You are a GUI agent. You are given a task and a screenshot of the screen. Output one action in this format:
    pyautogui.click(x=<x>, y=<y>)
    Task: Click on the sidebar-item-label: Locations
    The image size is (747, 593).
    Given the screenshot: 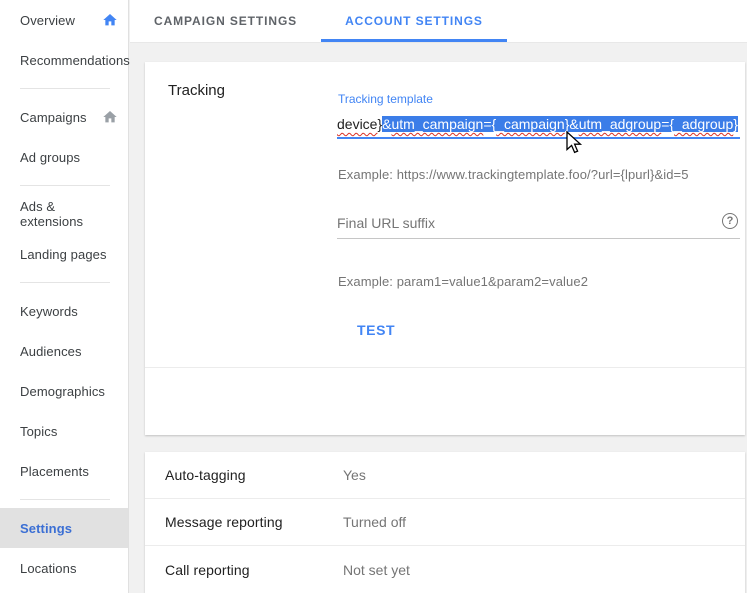 What is the action you would take?
    pyautogui.click(x=48, y=568)
    